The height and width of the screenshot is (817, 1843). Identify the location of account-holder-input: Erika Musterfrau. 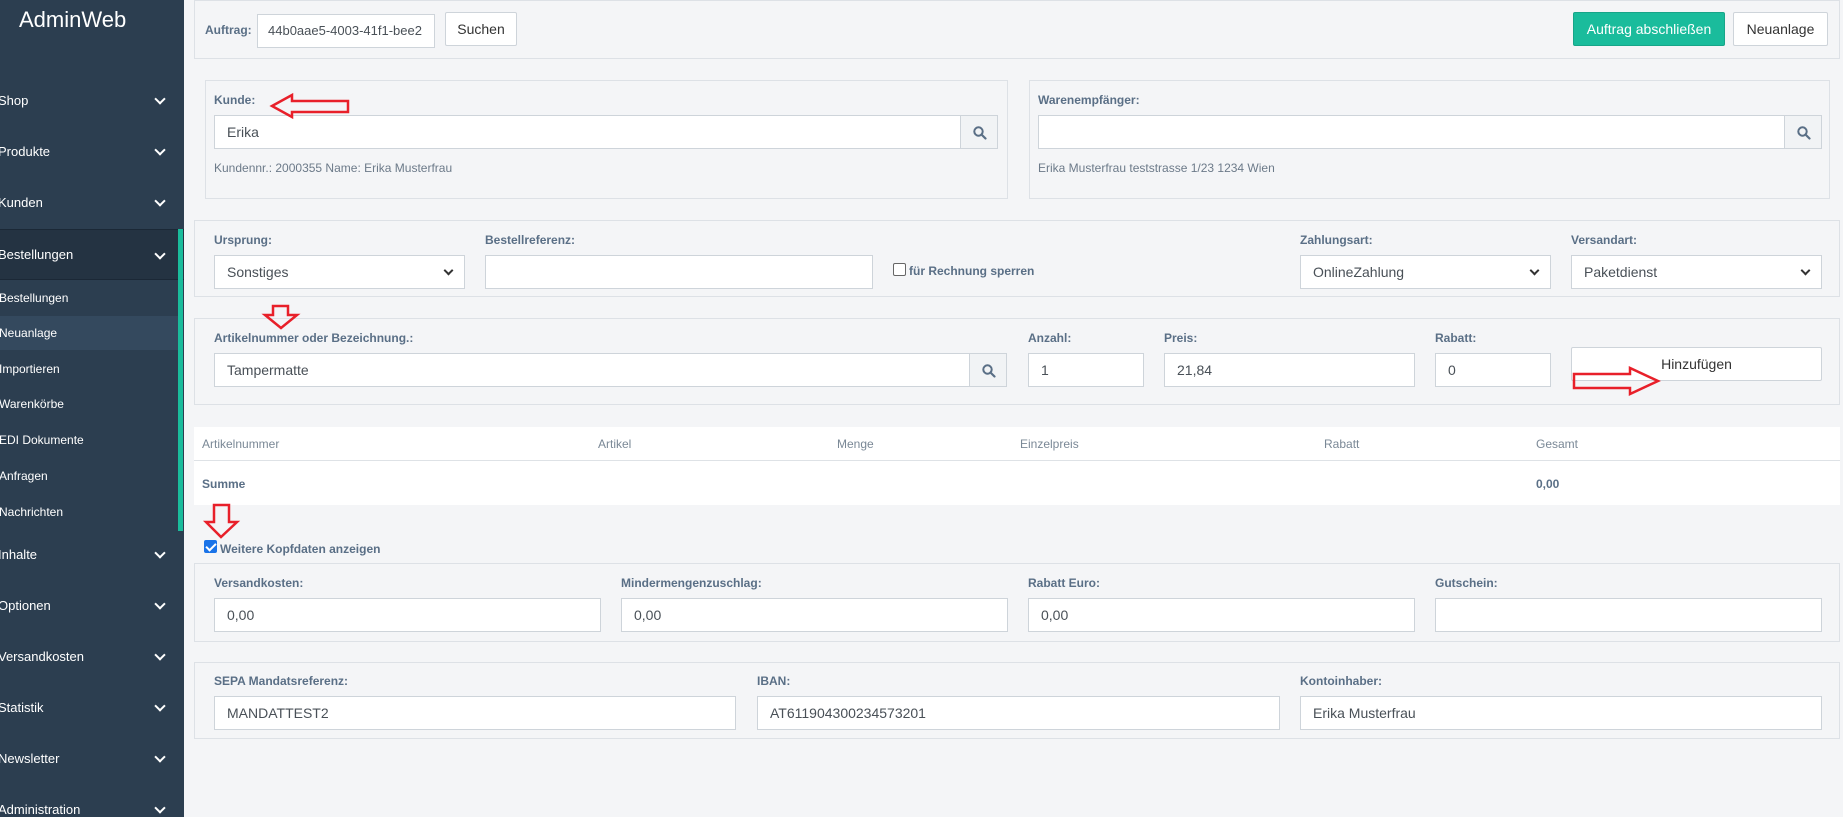
(1561, 713).